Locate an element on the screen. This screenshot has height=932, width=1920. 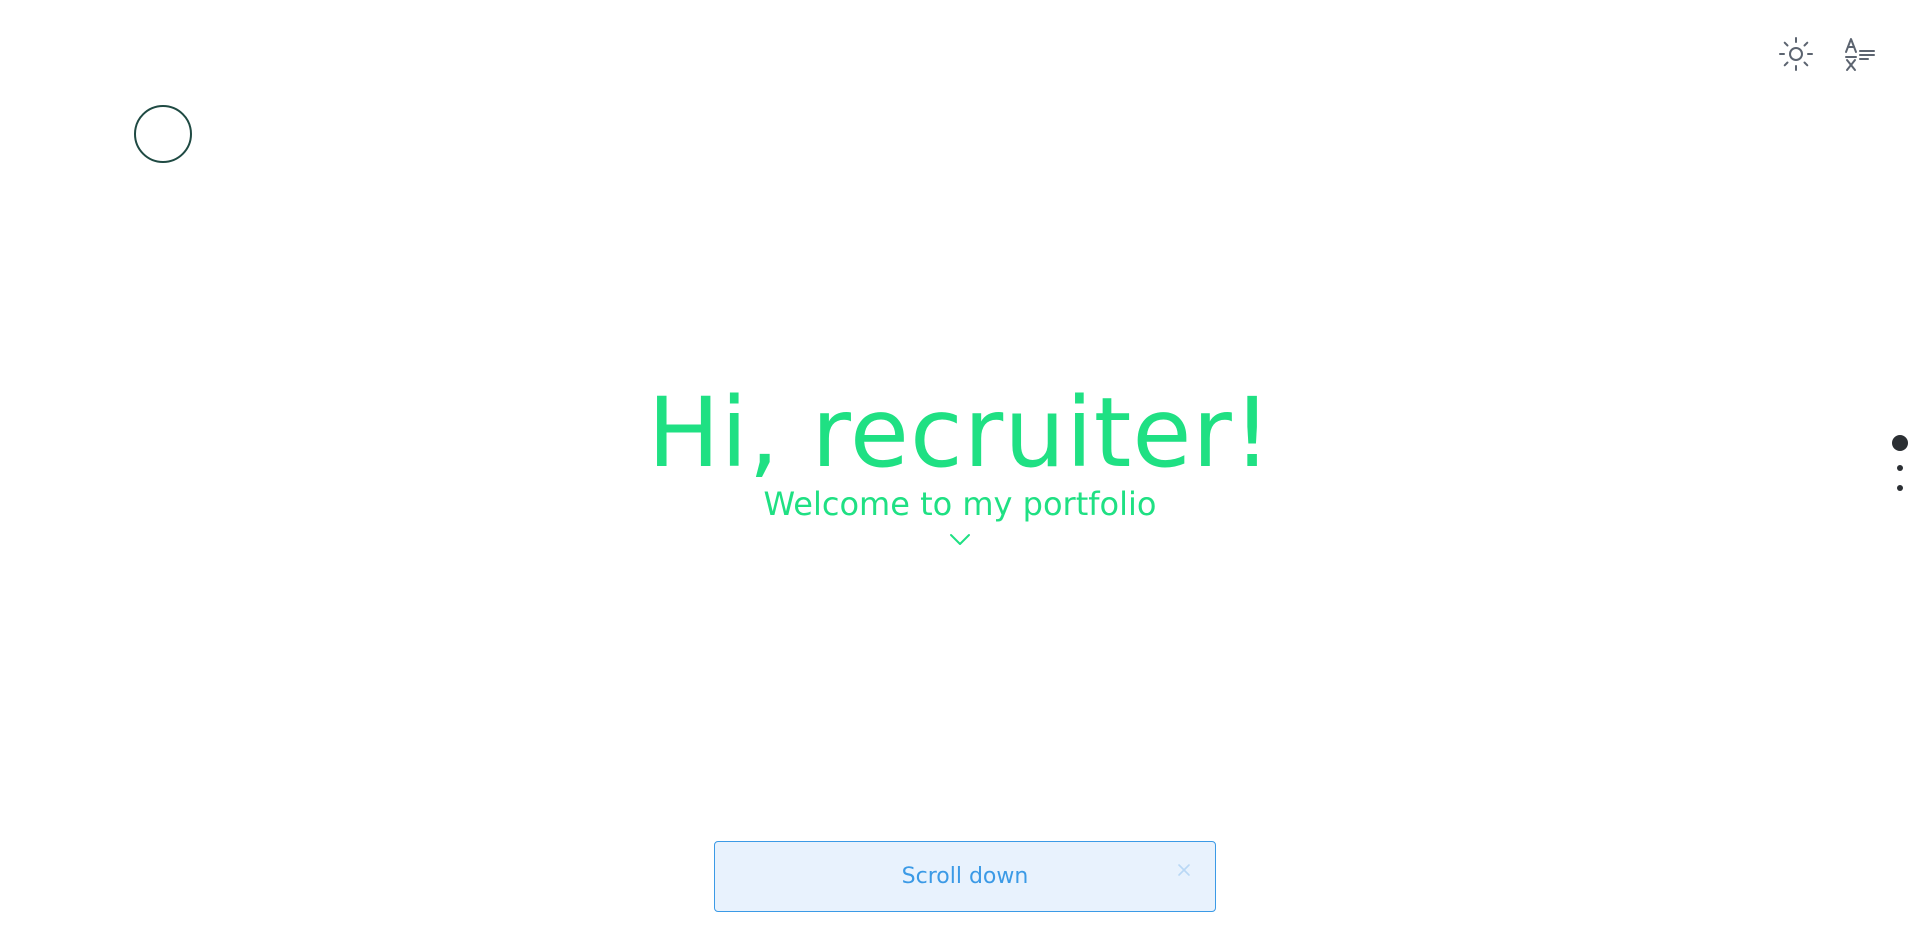
logo is located at coordinates (163, 134).